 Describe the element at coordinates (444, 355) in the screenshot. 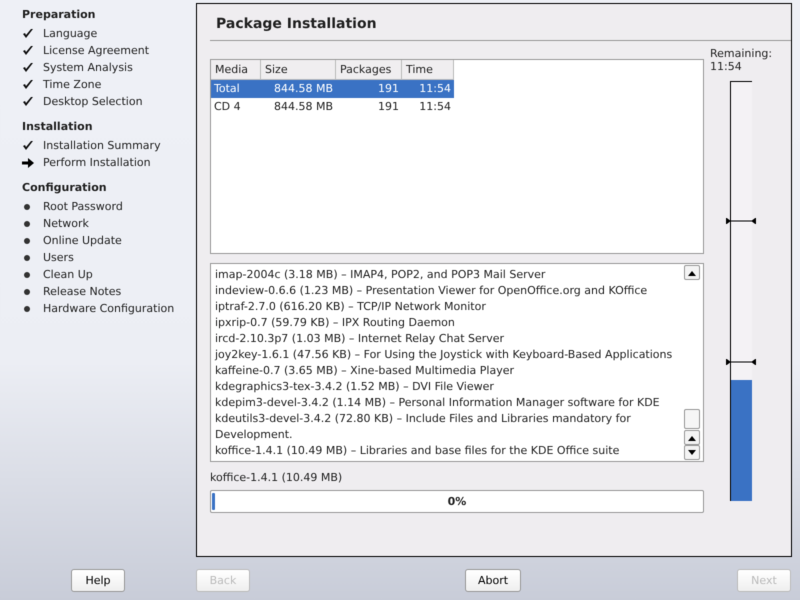

I see `log-line: joy2key-1.6.1 (47.56 KB) – For Using the Joystick with Keyboard-Based Applications` at that location.